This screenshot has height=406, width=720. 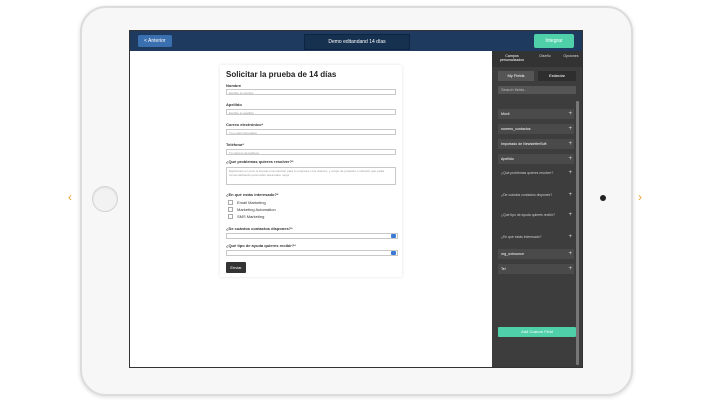 I want to click on checkbox-email-marketing: Email Marketing, so click(x=247, y=203).